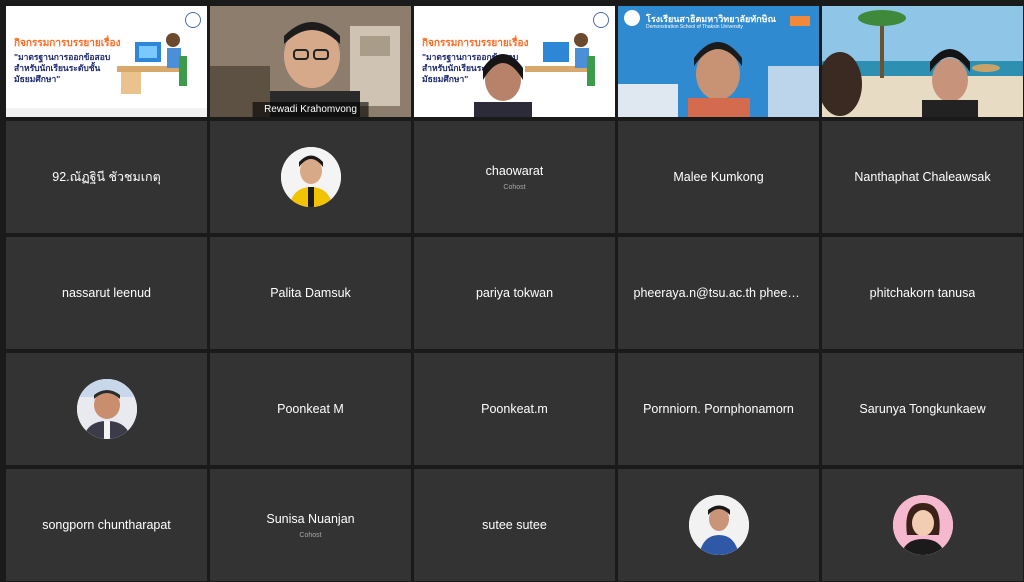 This screenshot has width=1024, height=582. I want to click on speaker-video, so click(310, 61).